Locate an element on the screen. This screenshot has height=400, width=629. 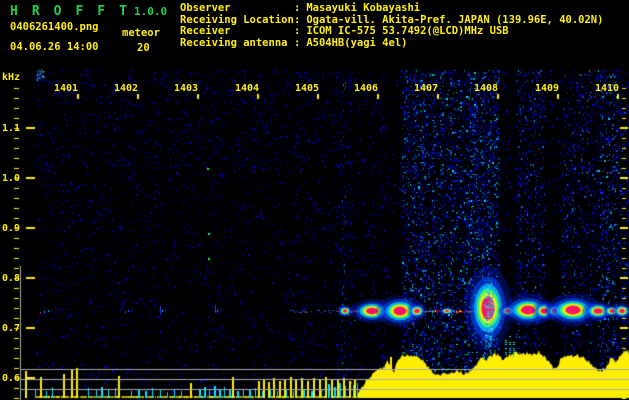
y-axis-unit-label: kHz is located at coordinates (11, 77).